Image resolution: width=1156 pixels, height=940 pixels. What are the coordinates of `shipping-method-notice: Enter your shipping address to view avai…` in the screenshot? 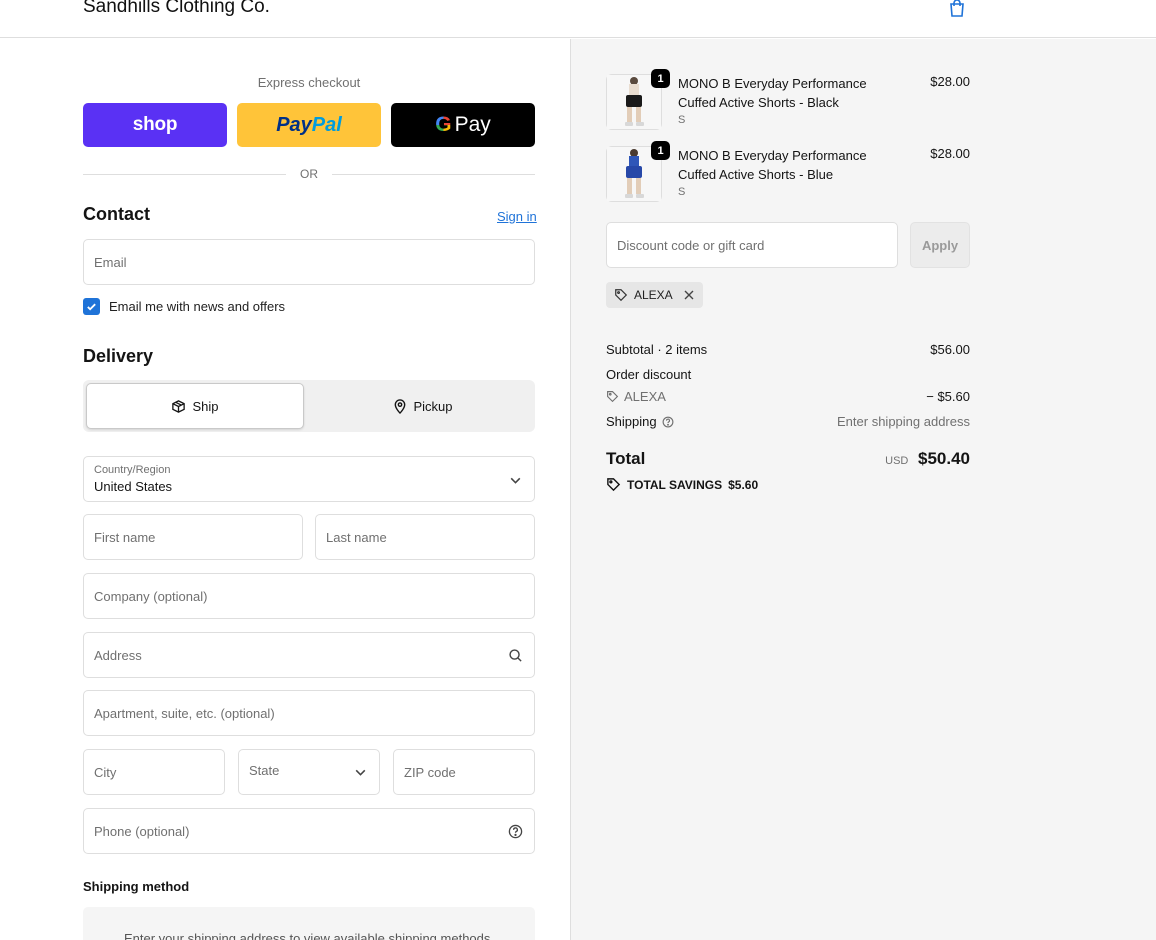 It's located at (309, 923).